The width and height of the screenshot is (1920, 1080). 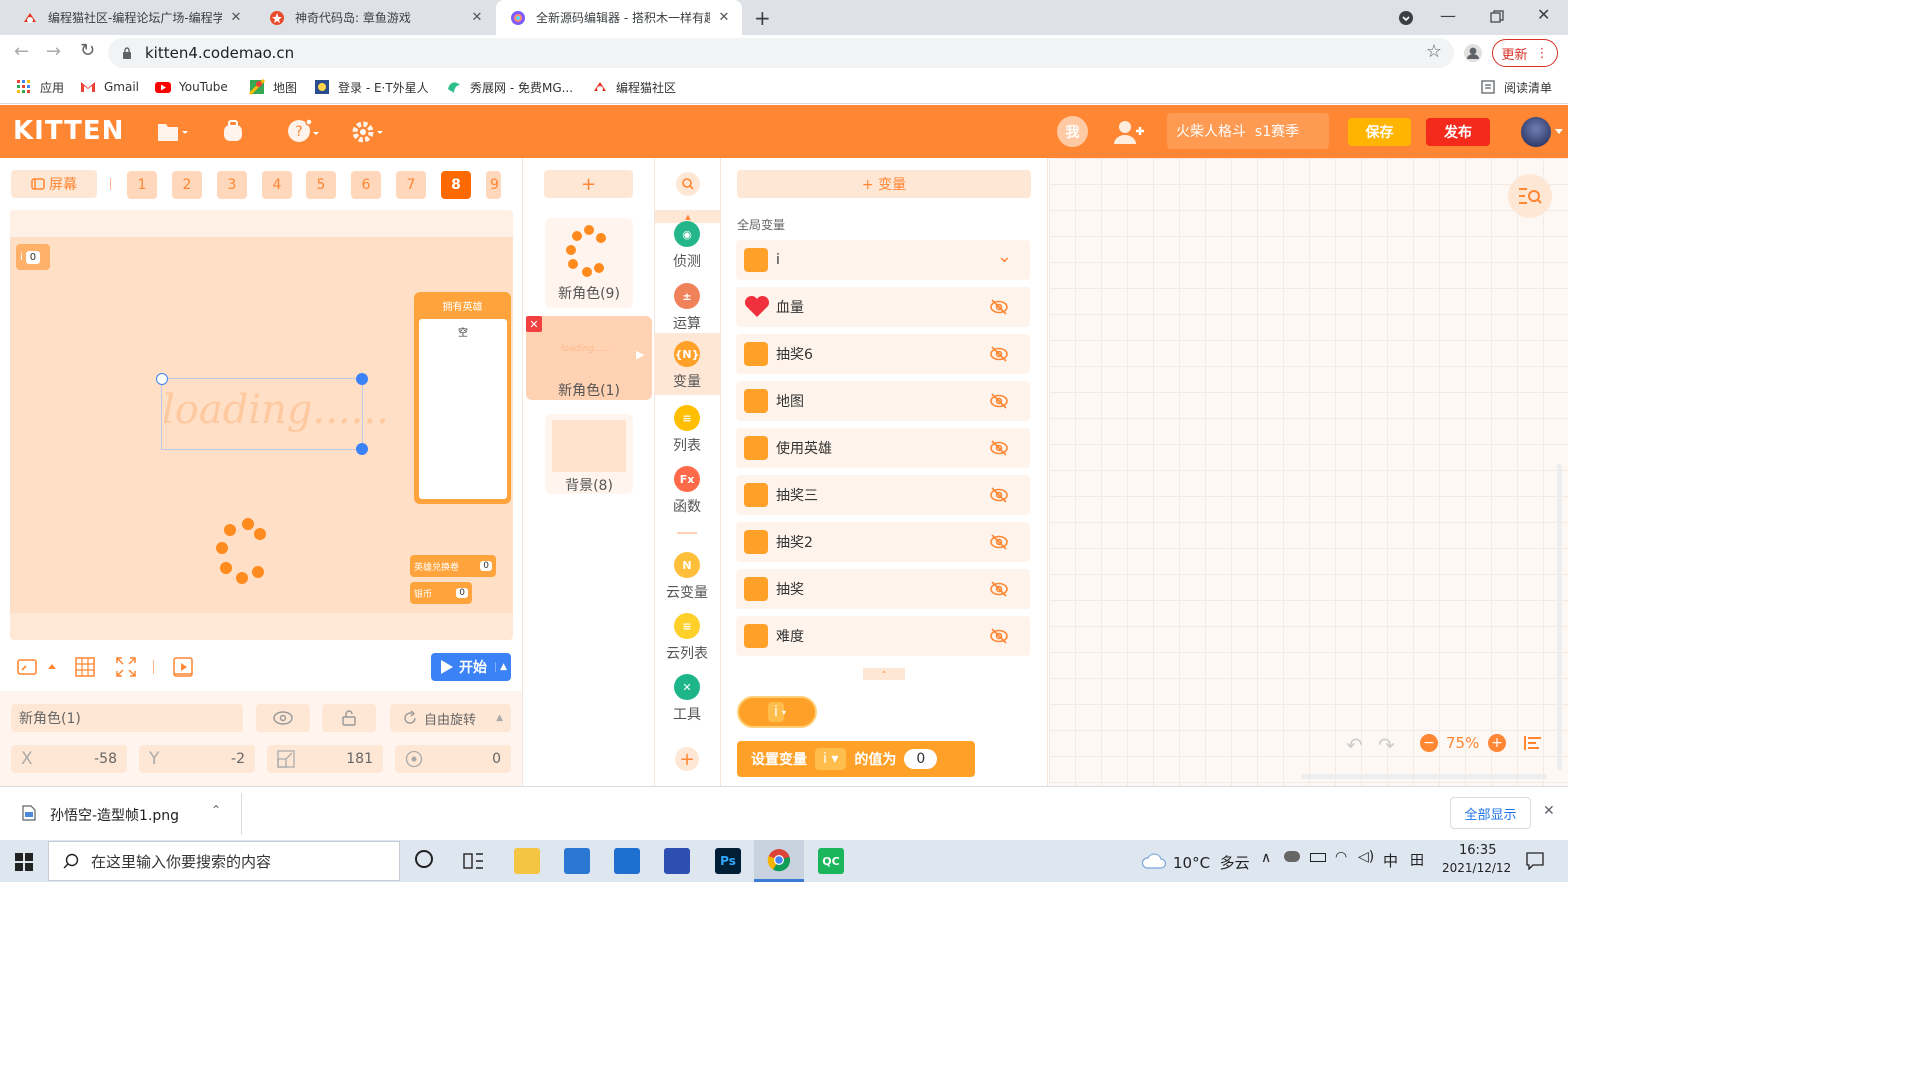 What do you see at coordinates (1525, 53) in the screenshot?
I see `update-button: 更新 ⋮` at bounding box center [1525, 53].